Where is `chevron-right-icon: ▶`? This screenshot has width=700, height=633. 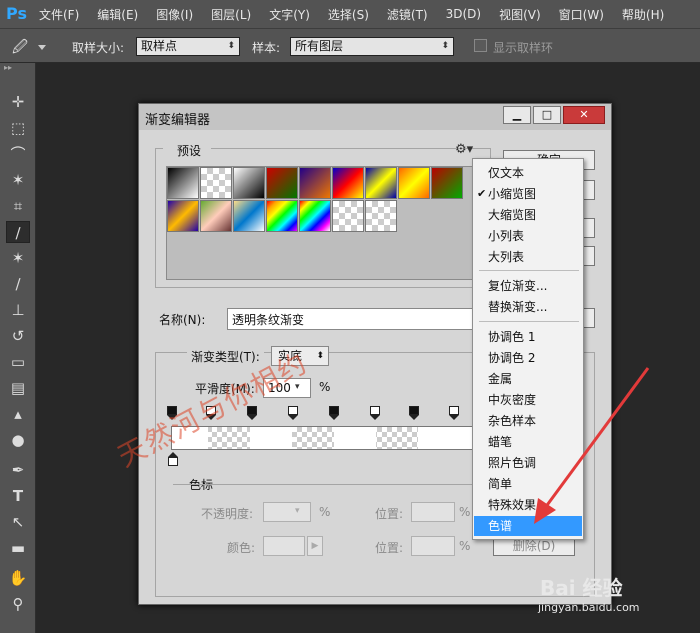 chevron-right-icon: ▶ is located at coordinates (315, 546).